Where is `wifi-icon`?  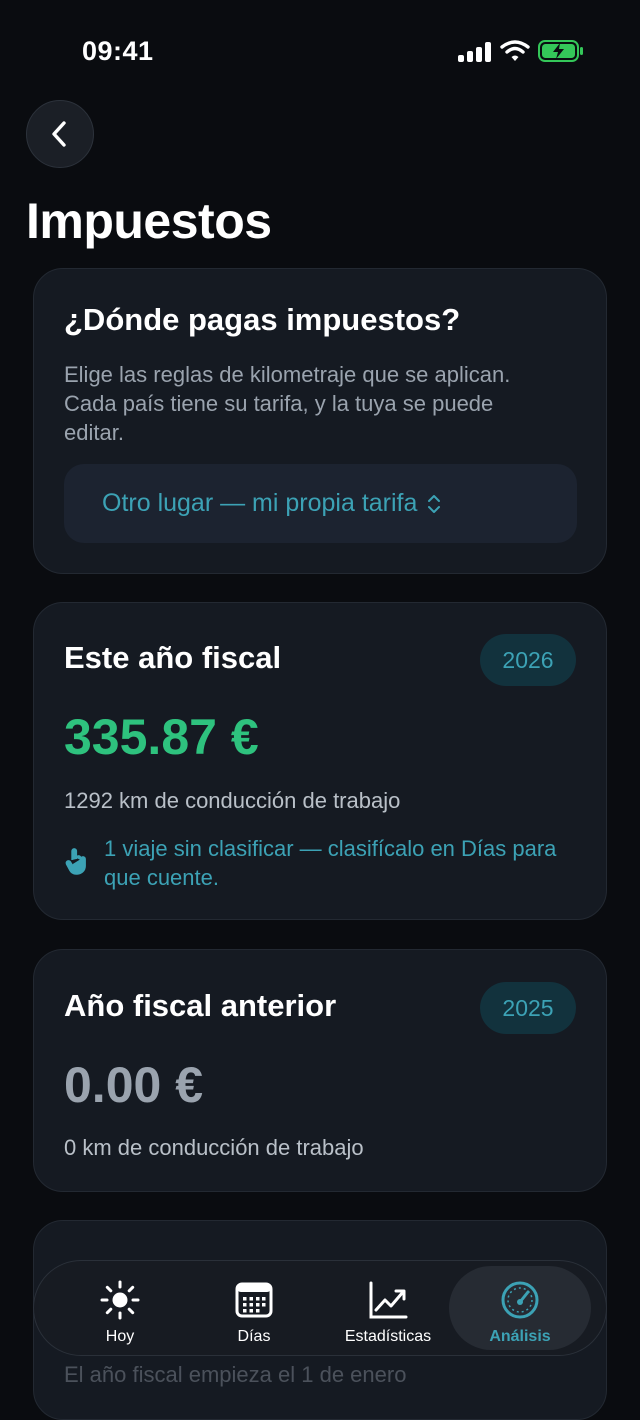
wifi-icon is located at coordinates (515, 50).